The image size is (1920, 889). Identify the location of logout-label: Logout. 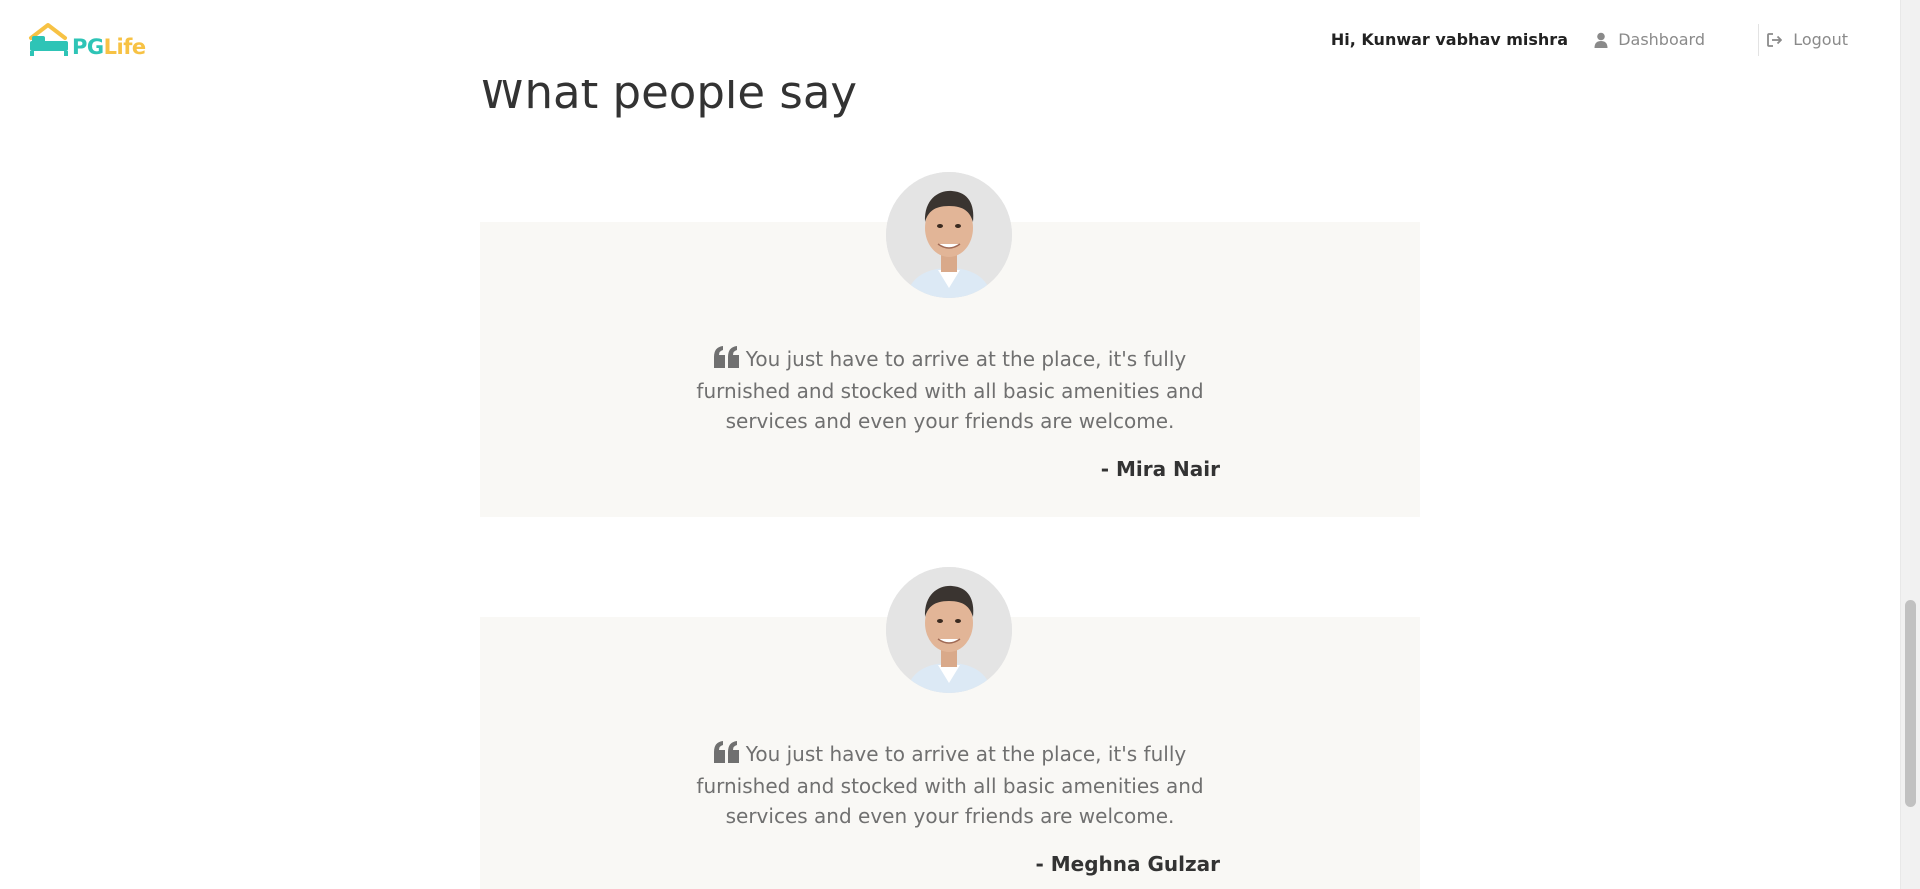
(1820, 39).